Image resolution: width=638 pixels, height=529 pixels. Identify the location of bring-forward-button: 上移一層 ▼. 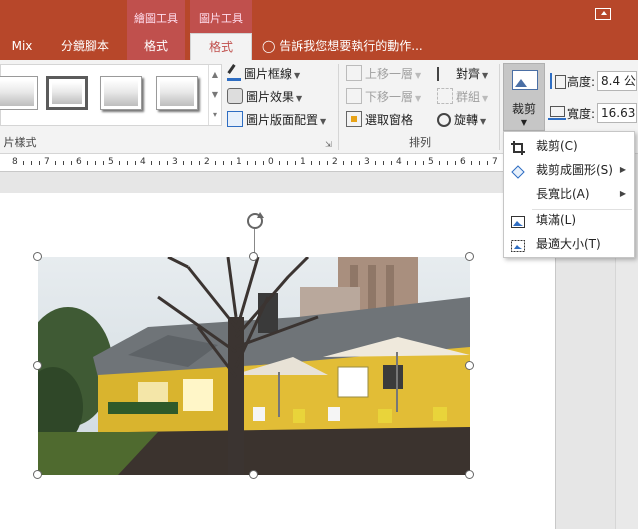
(383, 74).